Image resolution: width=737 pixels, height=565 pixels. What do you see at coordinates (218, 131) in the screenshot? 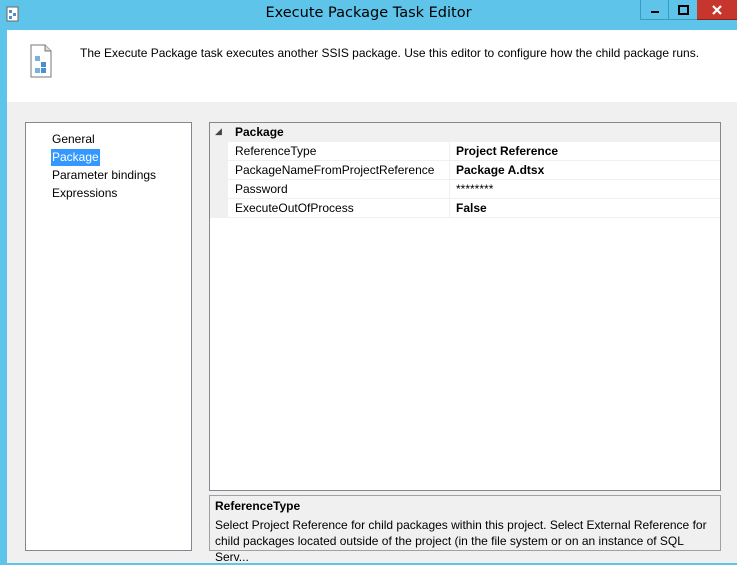
I see `collapse-triangle-icon: ◢` at bounding box center [218, 131].